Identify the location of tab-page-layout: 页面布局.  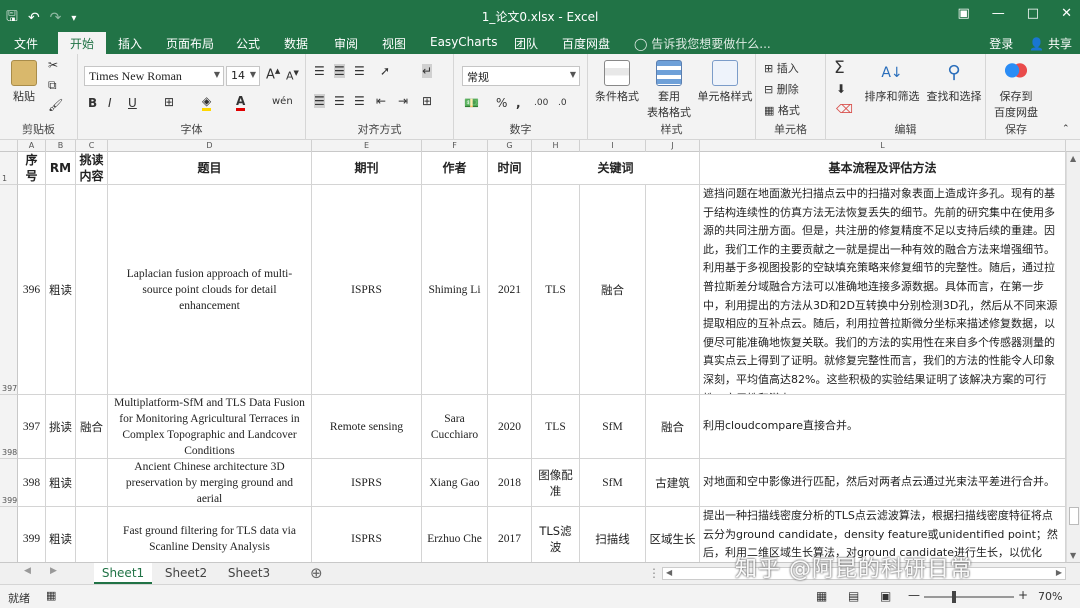
(190, 43).